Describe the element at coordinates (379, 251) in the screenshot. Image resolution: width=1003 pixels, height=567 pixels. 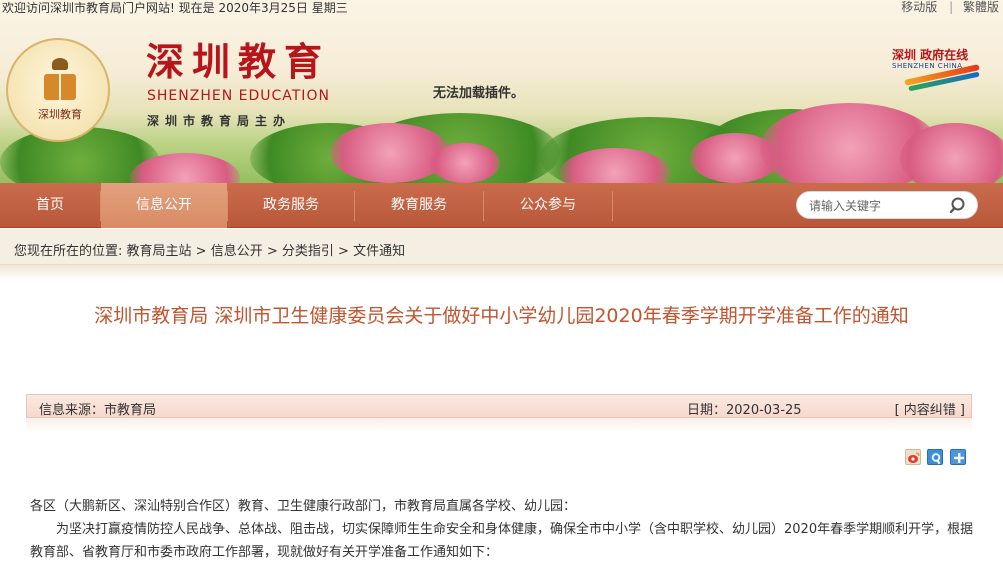
I see `breadcrumb-notices: 文件通知` at that location.